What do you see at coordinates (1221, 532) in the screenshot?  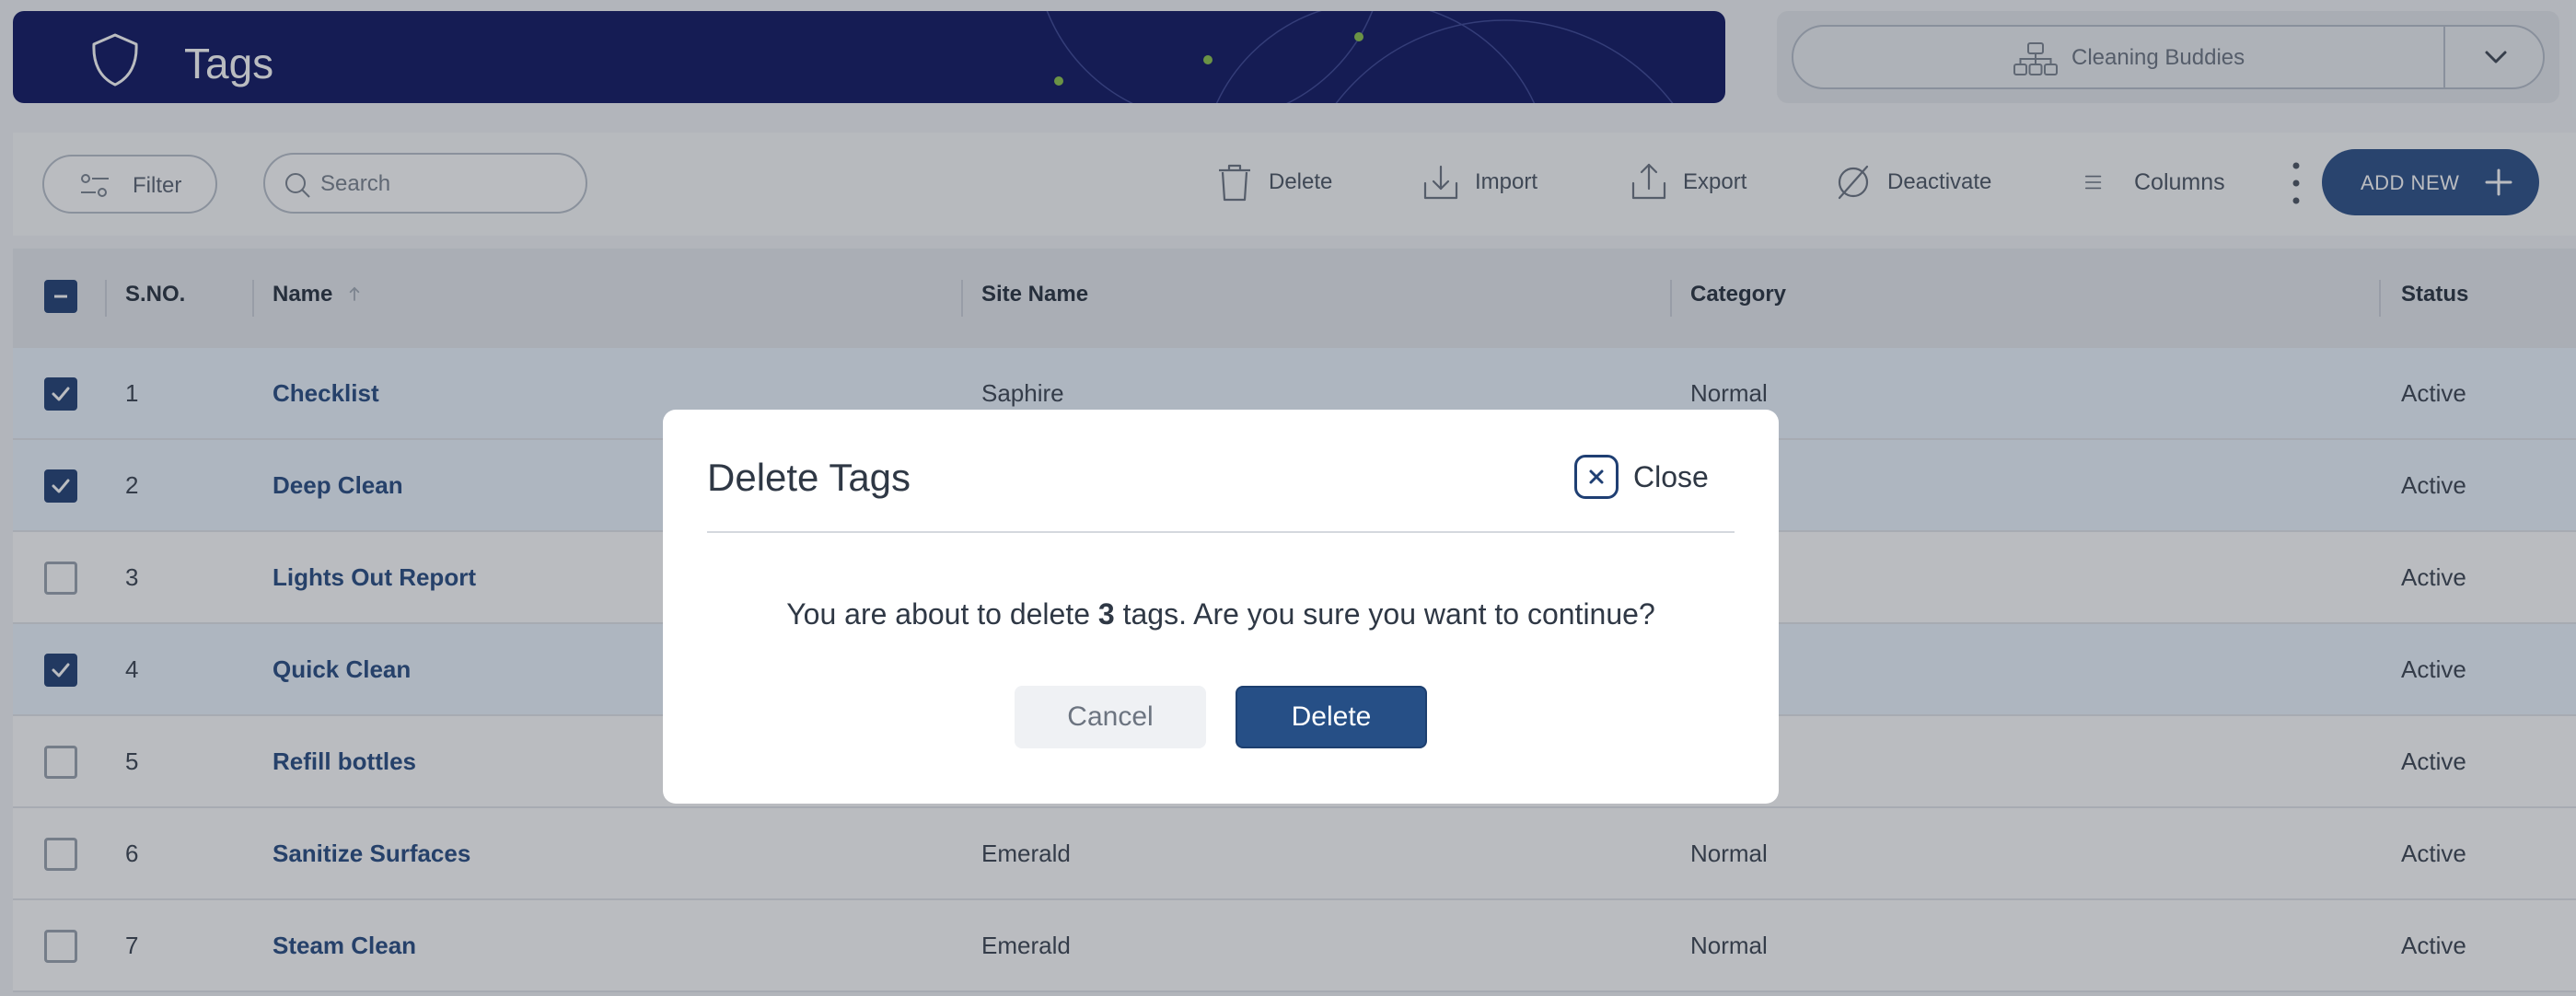 I see `dialog-divider` at bounding box center [1221, 532].